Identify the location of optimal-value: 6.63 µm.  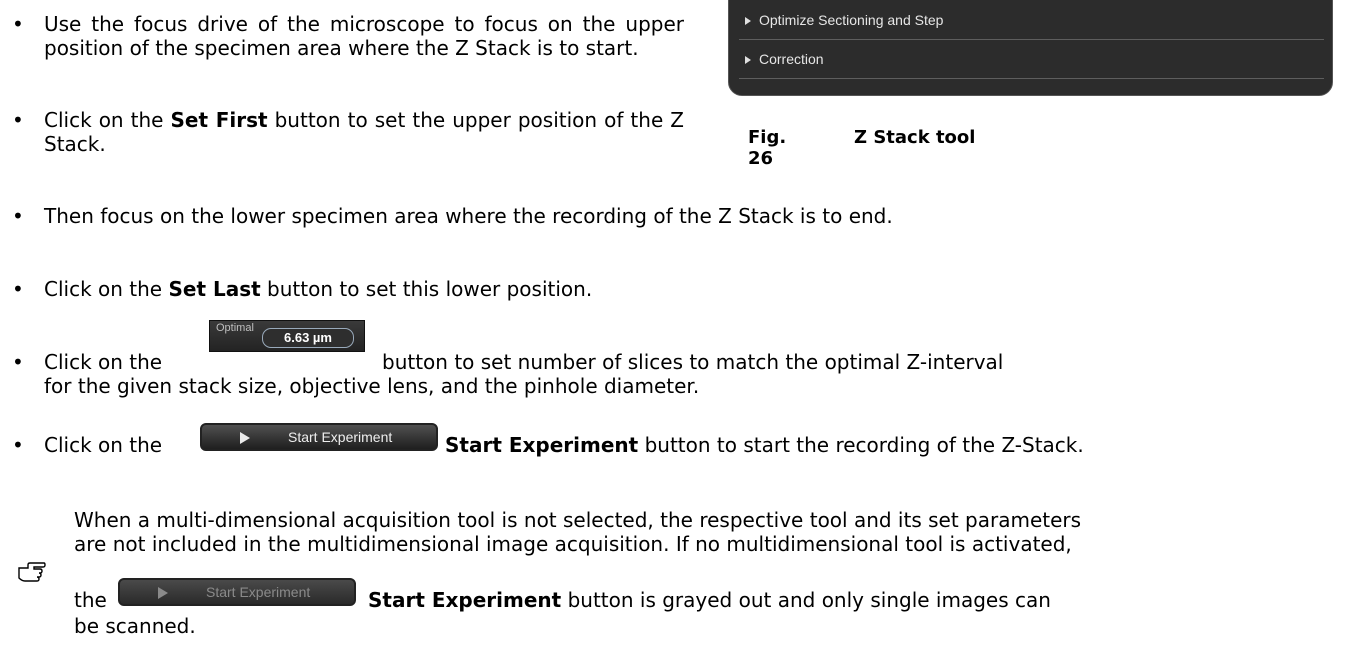
(308, 338).